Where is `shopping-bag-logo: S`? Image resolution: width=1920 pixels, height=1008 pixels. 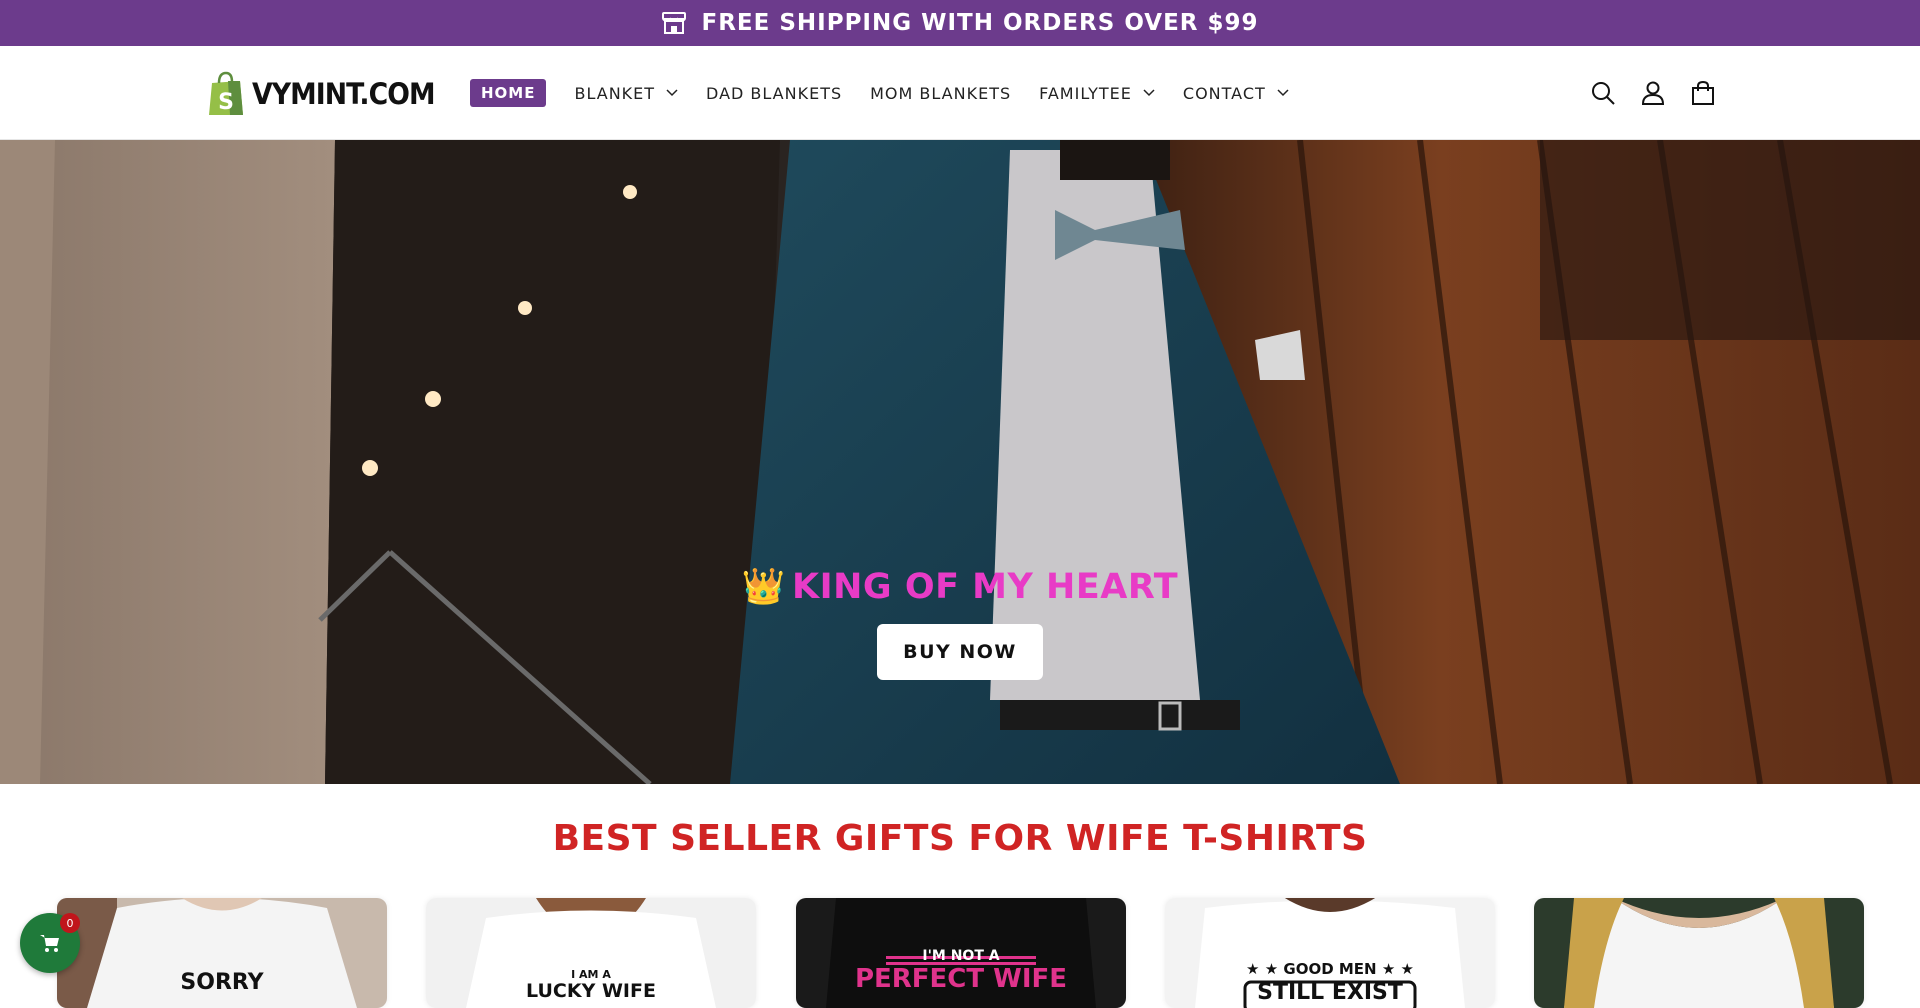
shopping-bag-logo: S is located at coordinates (226, 93).